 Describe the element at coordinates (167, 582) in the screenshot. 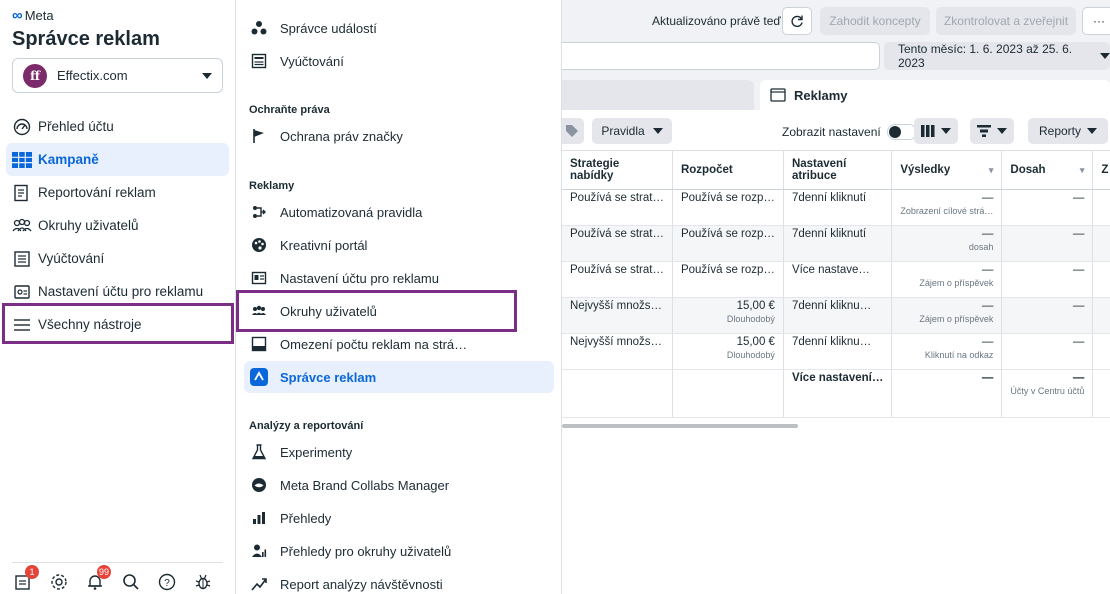

I see `help-button: ?` at that location.